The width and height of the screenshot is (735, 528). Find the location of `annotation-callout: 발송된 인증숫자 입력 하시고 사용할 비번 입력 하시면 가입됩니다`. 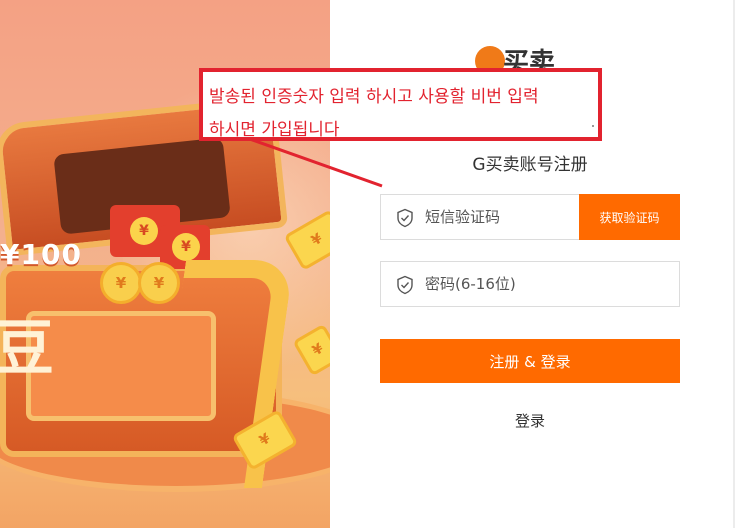

annotation-callout: 발송된 인증숫자 입력 하시고 사용할 비번 입력 하시면 가입됩니다 is located at coordinates (400, 104).